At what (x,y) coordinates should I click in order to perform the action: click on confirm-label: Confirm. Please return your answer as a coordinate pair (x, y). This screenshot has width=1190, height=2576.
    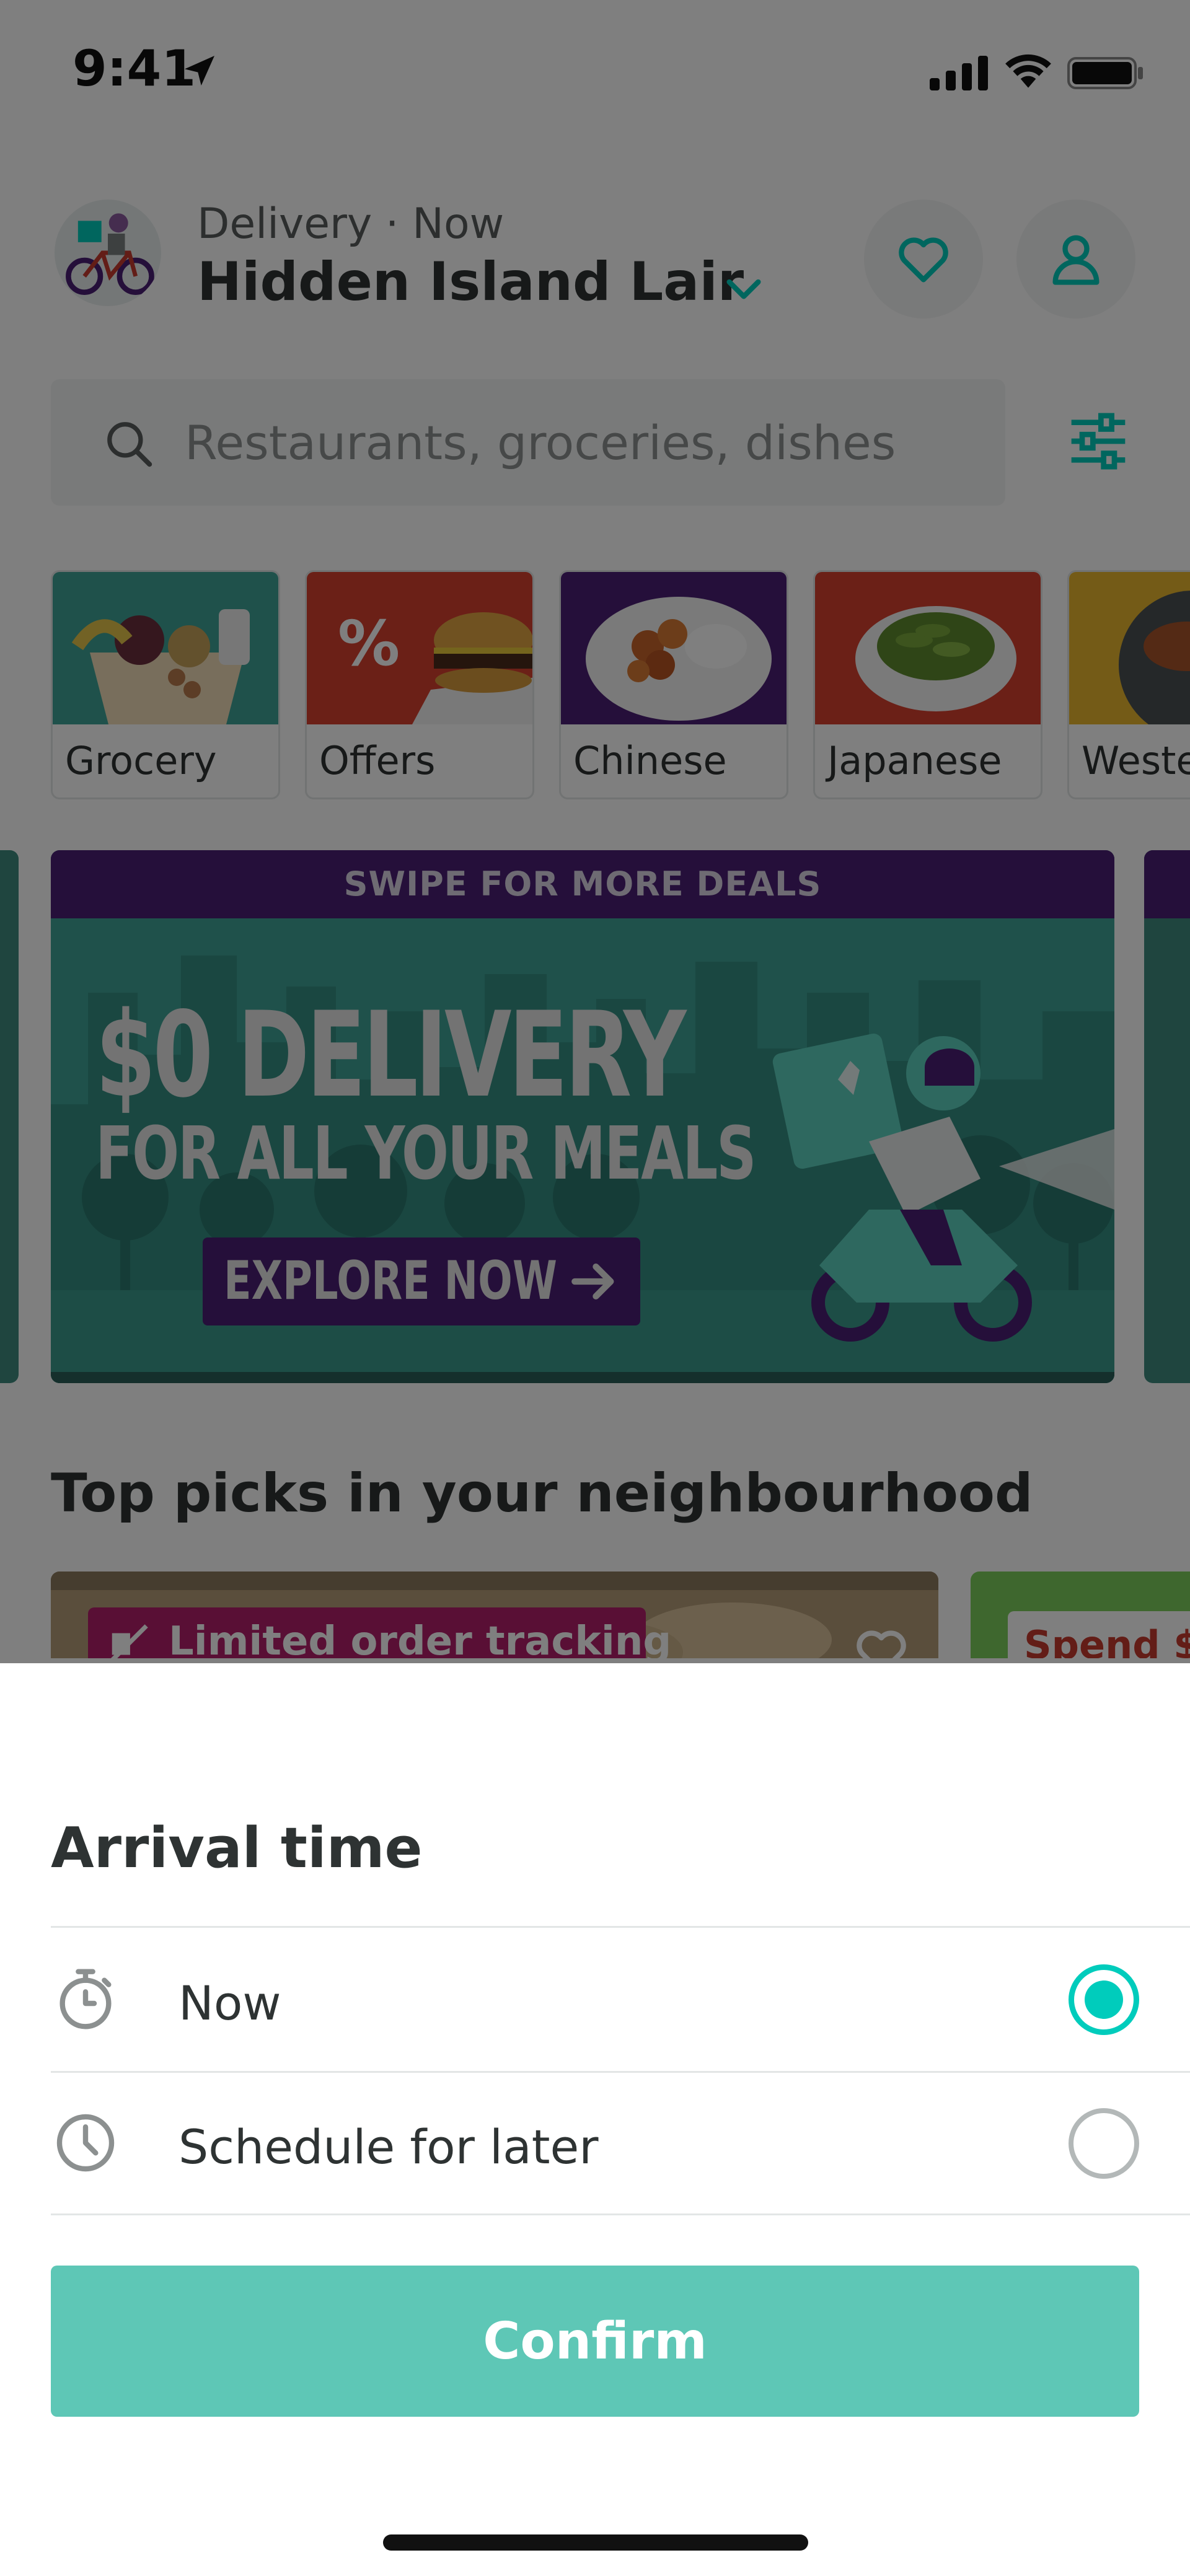
    Looking at the image, I should click on (595, 2341).